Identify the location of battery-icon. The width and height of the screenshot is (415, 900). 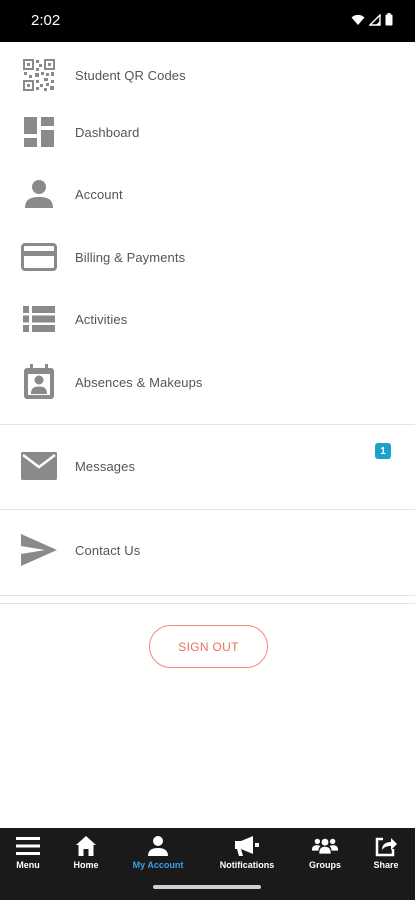
(389, 19).